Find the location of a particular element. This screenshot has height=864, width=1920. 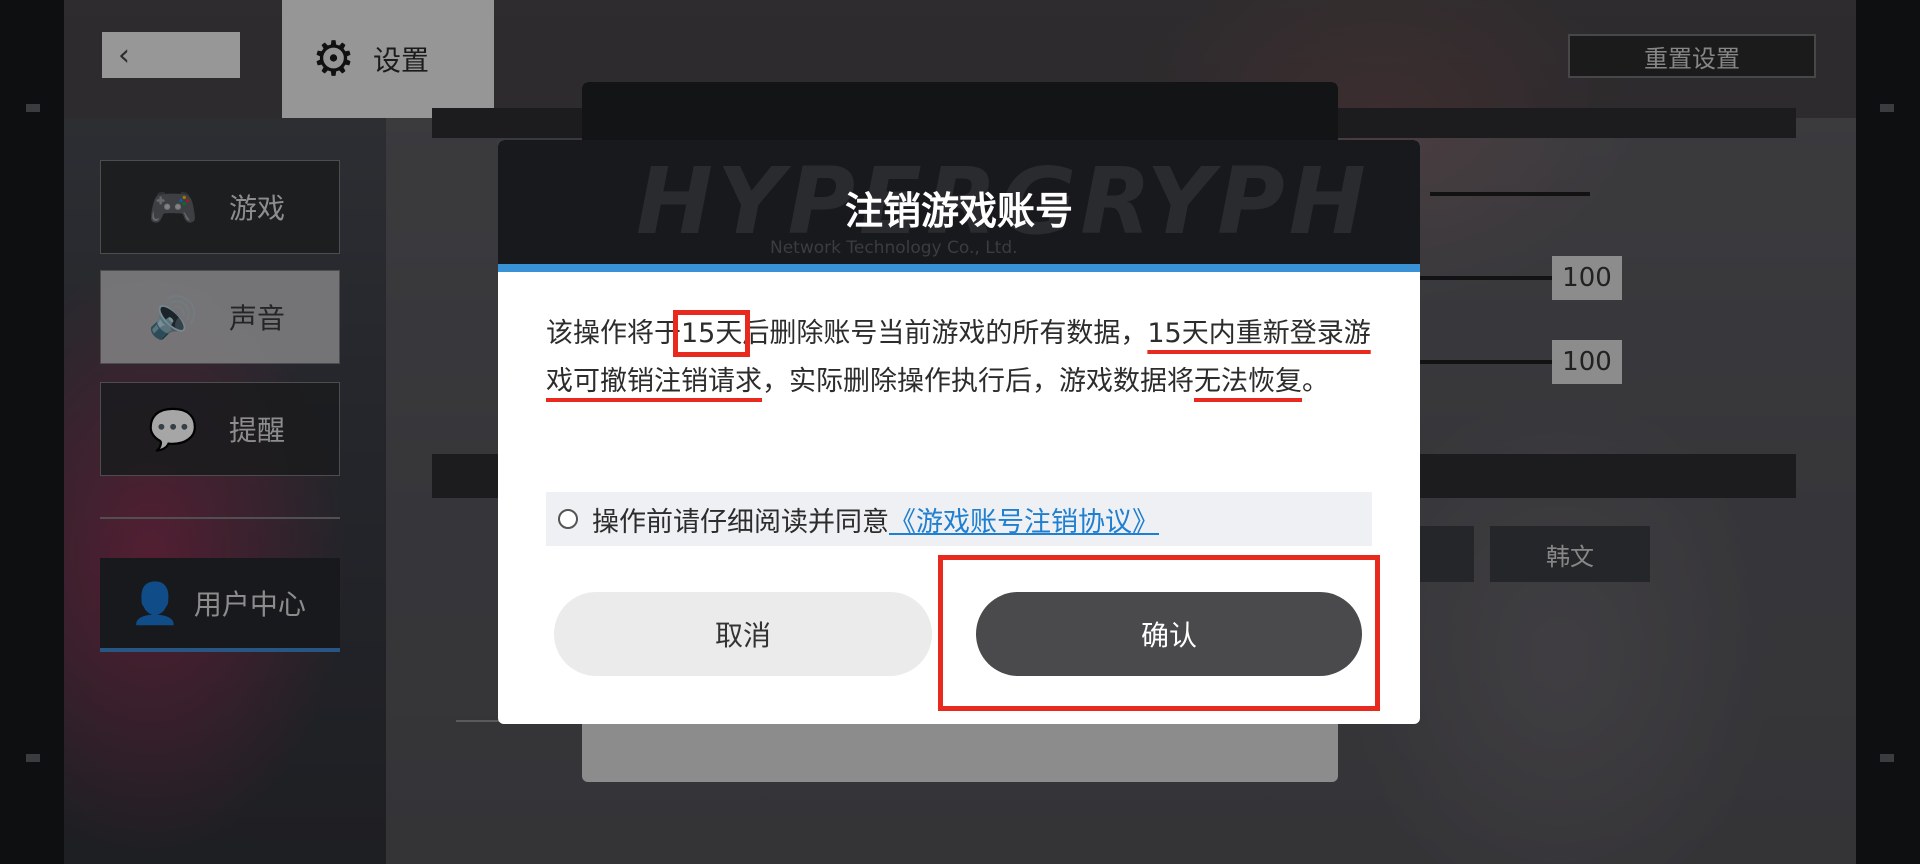

dialog-title: 注销游戏账号 is located at coordinates (958, 211).